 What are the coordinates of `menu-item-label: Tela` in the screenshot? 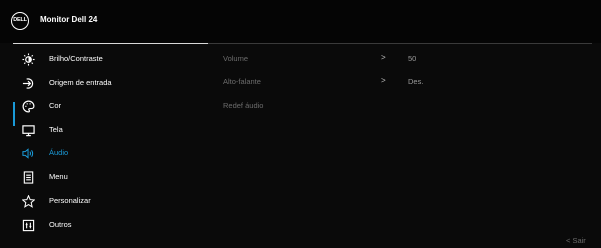 It's located at (56, 129).